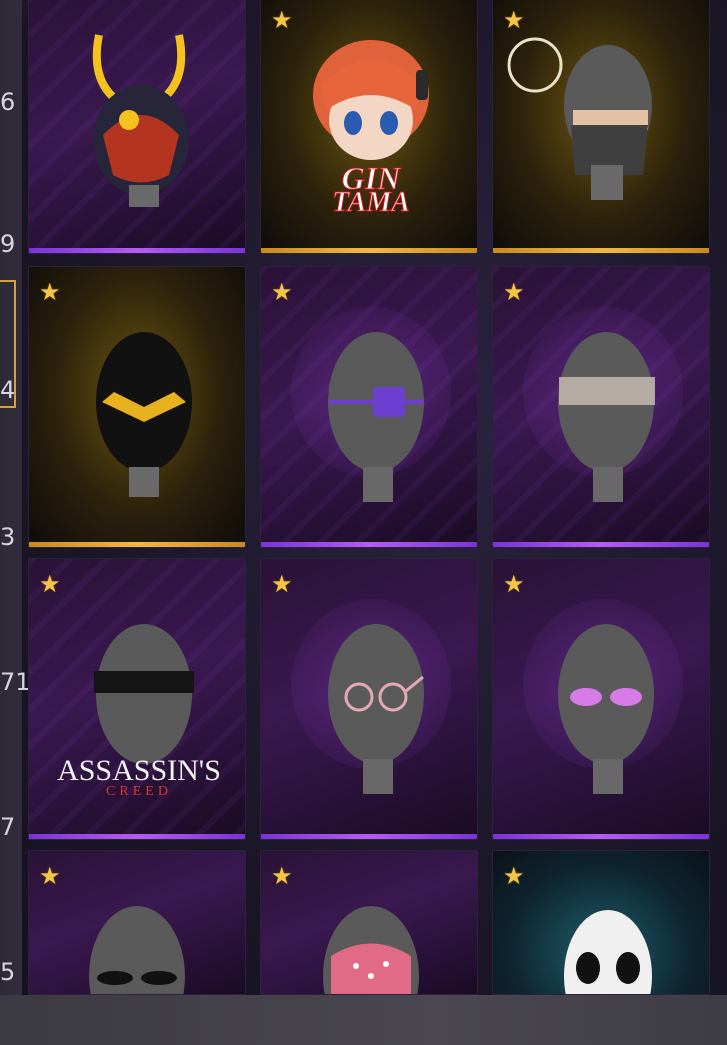 The image size is (727, 1045). I want to click on item-card-dark-sunglasses: ★, so click(137, 922).